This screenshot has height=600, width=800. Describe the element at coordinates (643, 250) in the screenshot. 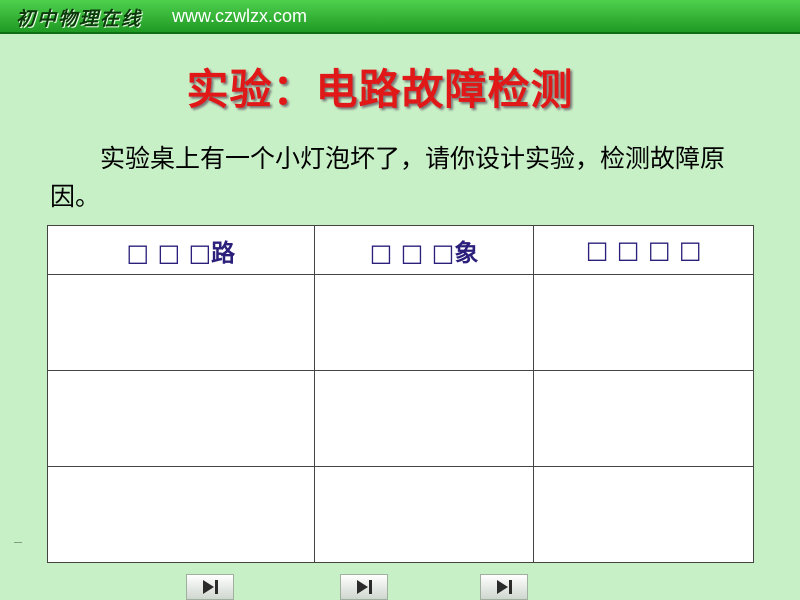

I see `table-header-cell: □ □ □ □` at that location.